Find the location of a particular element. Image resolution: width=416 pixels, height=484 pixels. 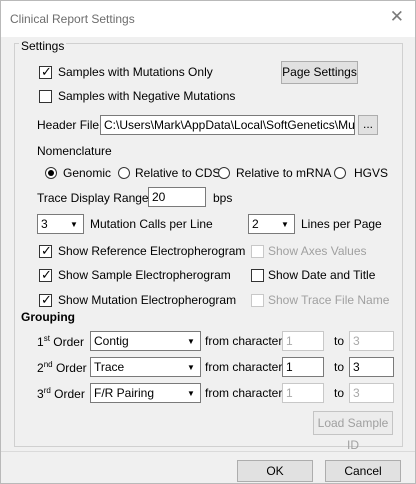

order-3-from-input: 1 is located at coordinates (303, 393).